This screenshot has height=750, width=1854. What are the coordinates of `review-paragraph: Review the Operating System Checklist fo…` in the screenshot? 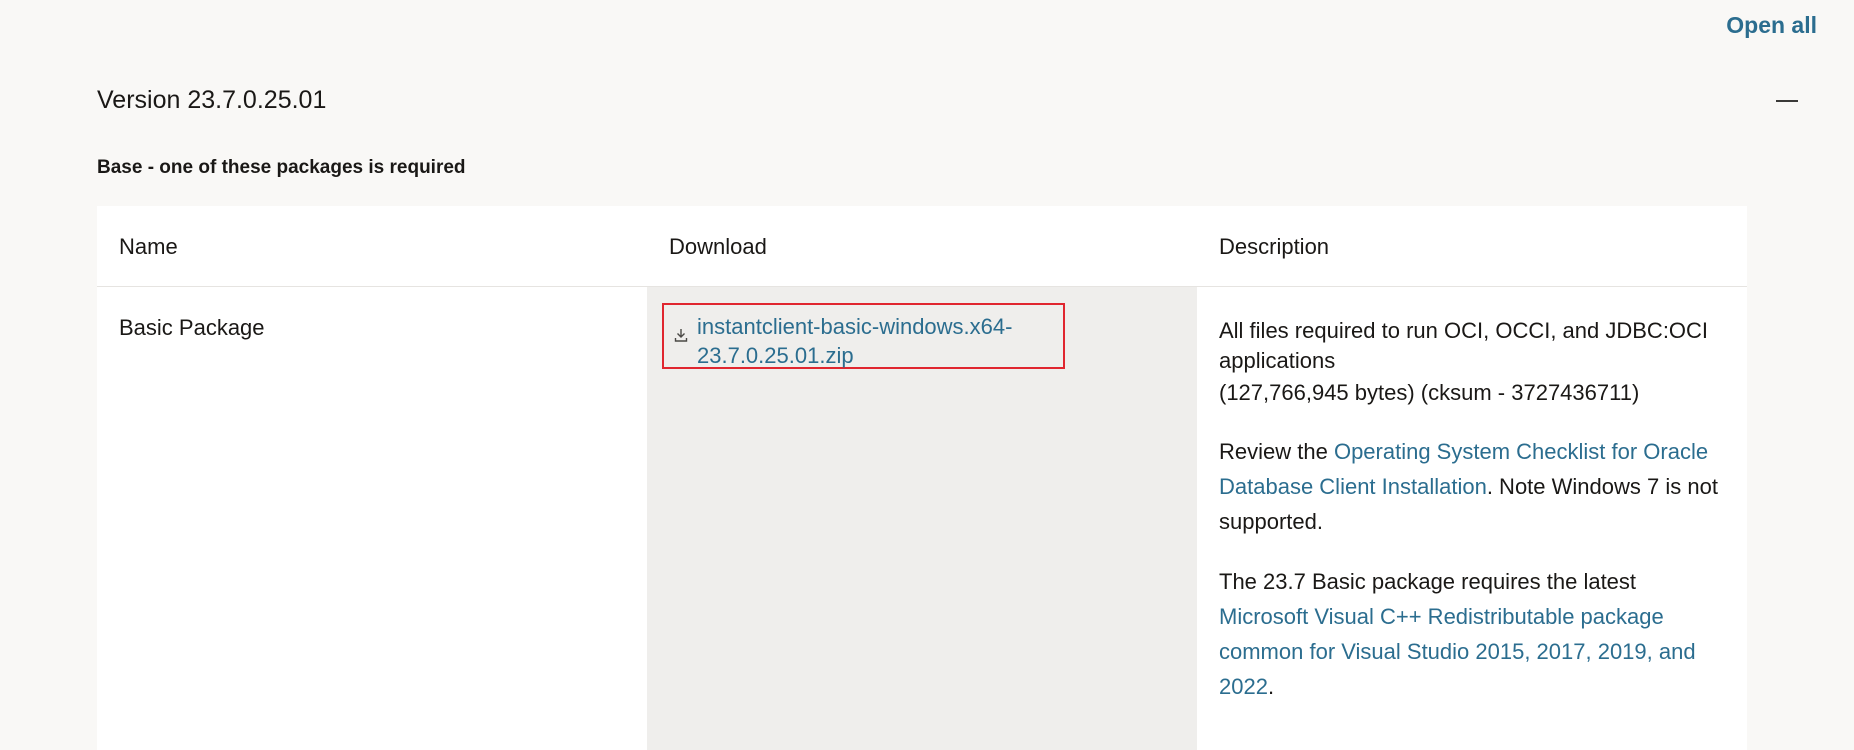 It's located at (1474, 486).